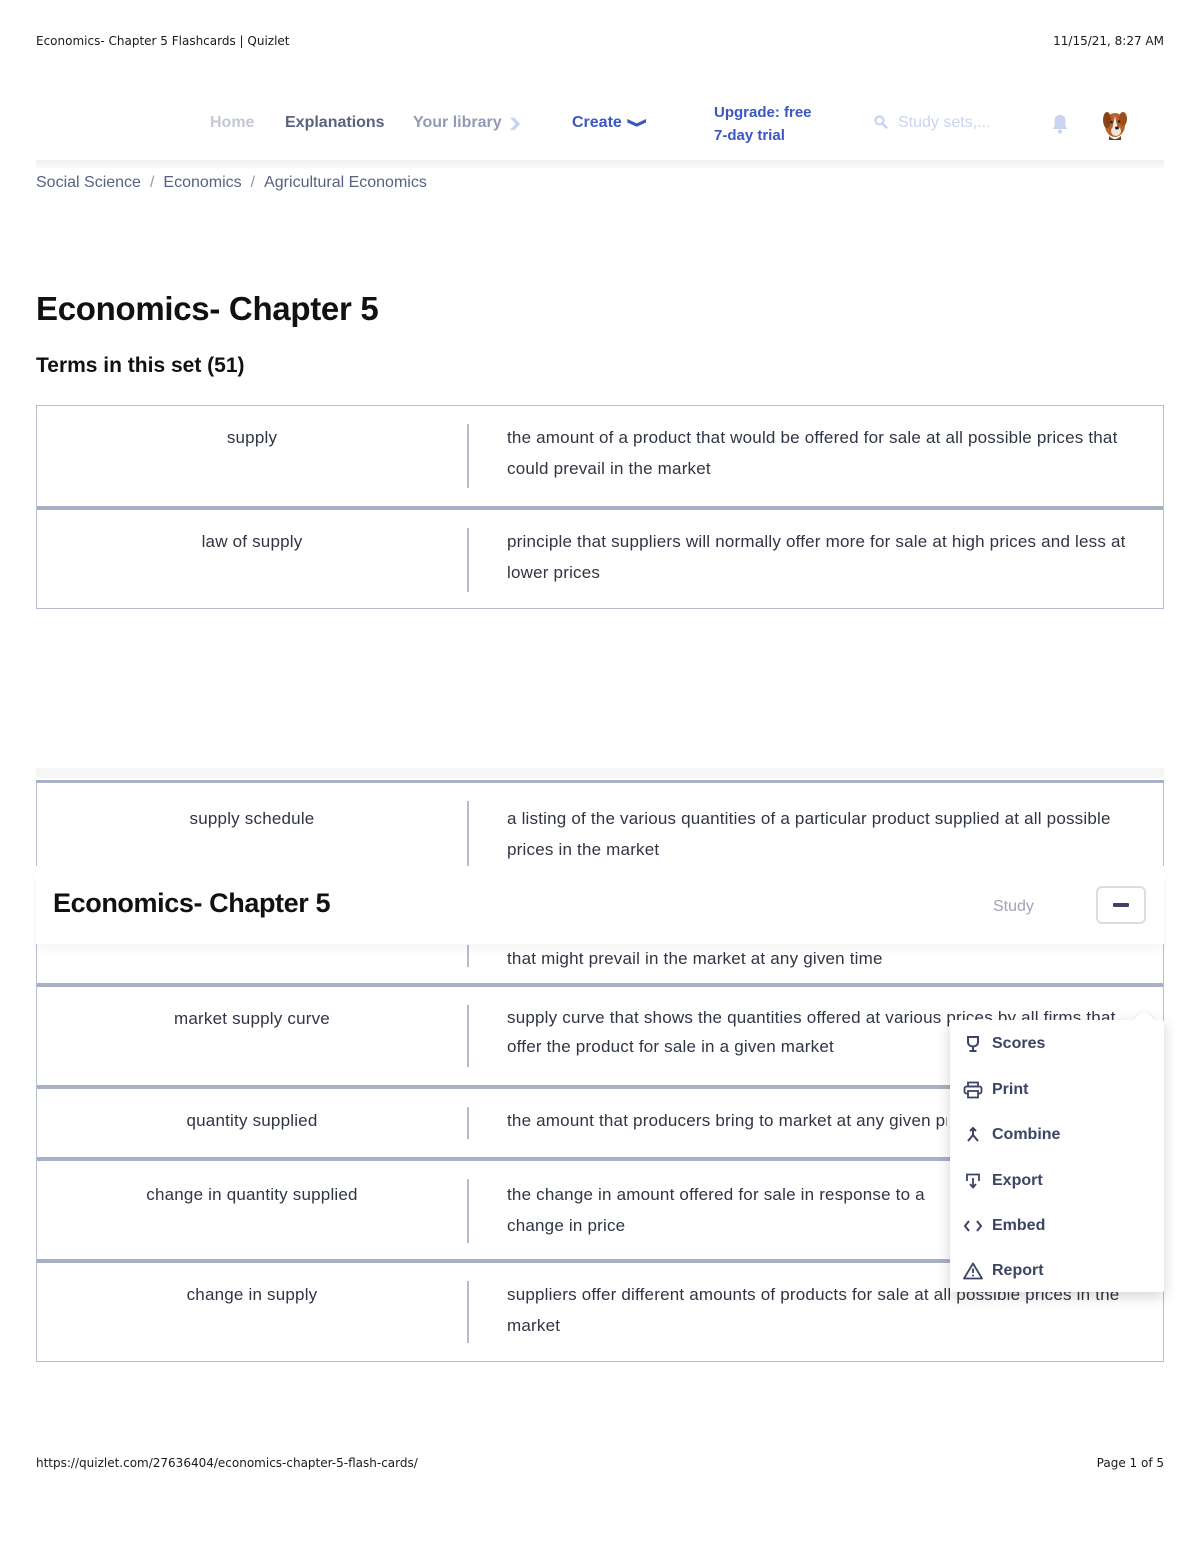 Image resolution: width=1200 pixels, height=1553 pixels. Describe the element at coordinates (345, 182) in the screenshot. I see `breadcrumb-agricultural-economics: Agricultural Economics` at that location.